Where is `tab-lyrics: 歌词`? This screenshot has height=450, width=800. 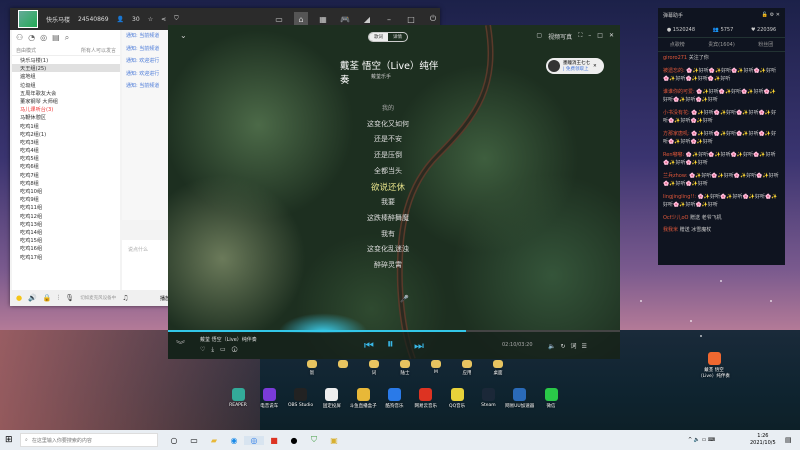 tab-lyrics: 歌词 is located at coordinates (378, 37).